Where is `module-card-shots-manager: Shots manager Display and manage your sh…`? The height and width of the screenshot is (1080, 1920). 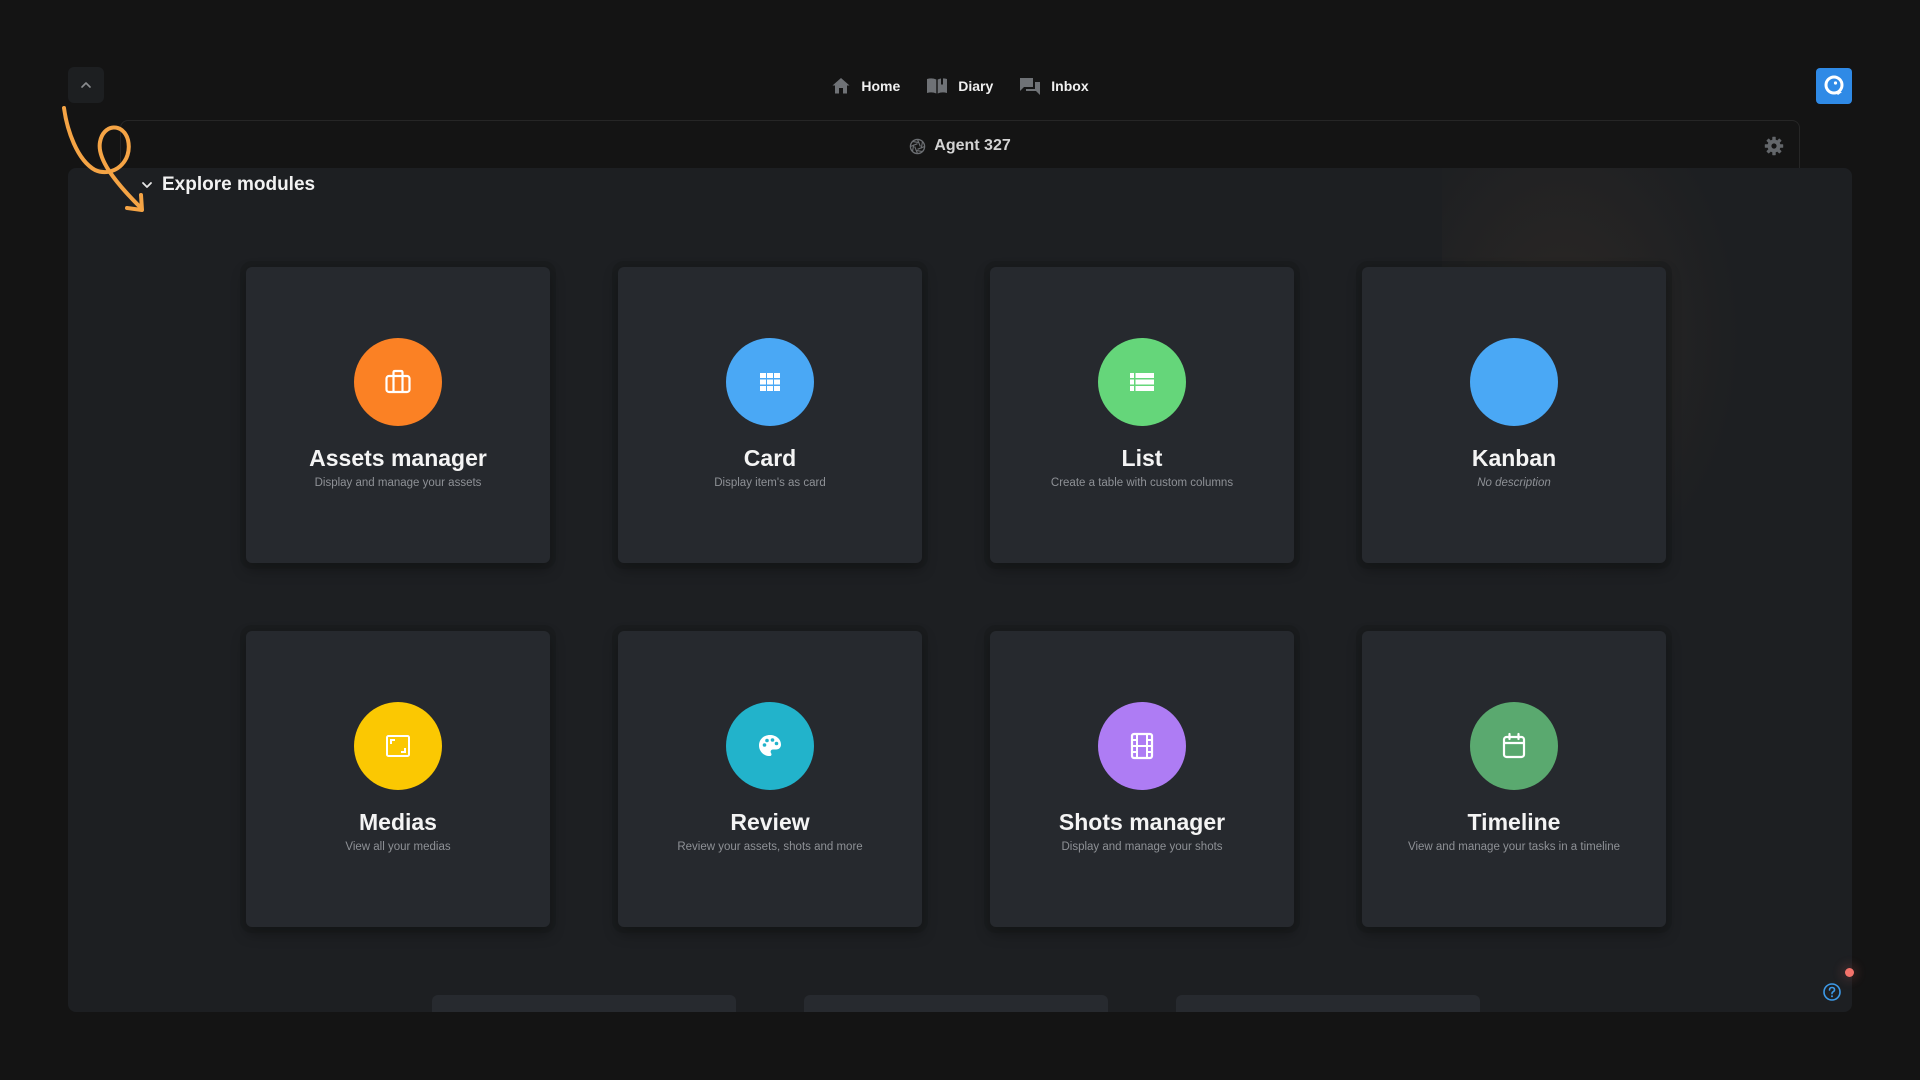 module-card-shots-manager: Shots manager Display and manage your sh… is located at coordinates (1142, 779).